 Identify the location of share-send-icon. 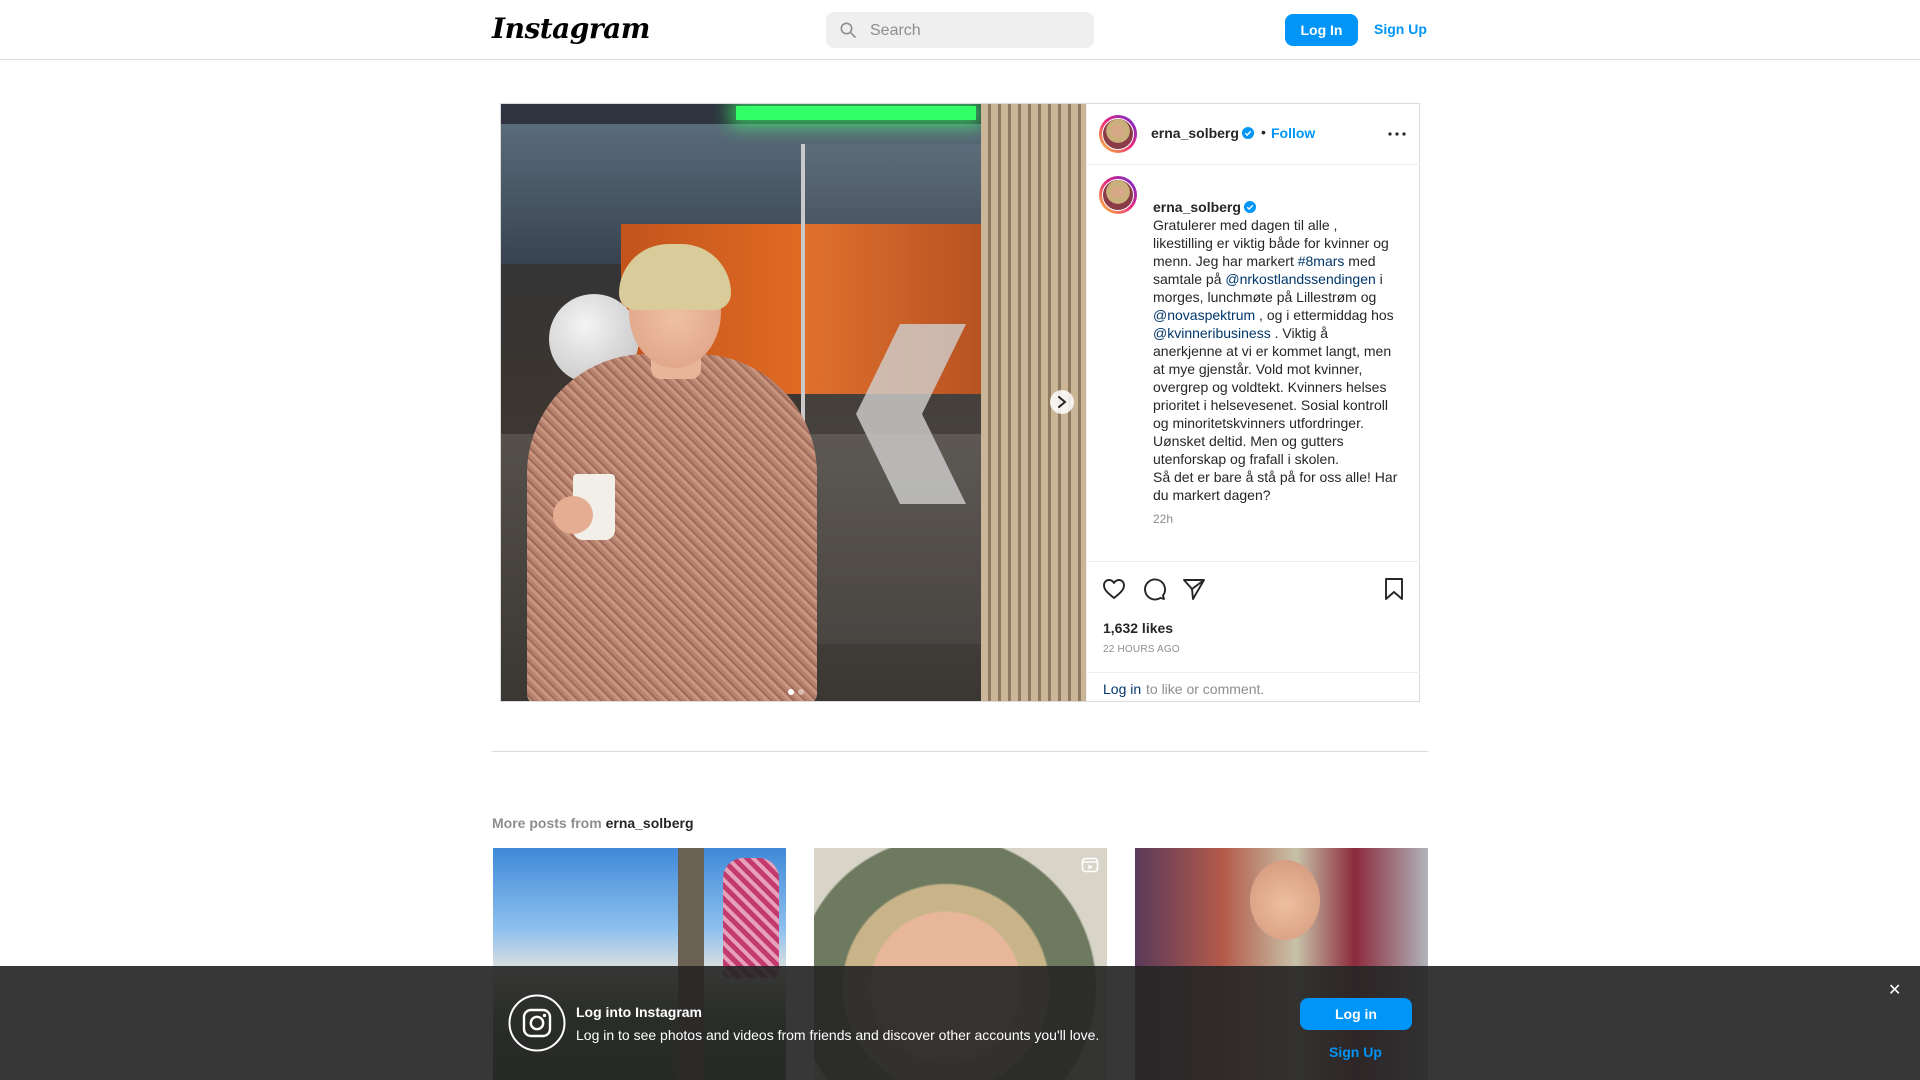
(1194, 589).